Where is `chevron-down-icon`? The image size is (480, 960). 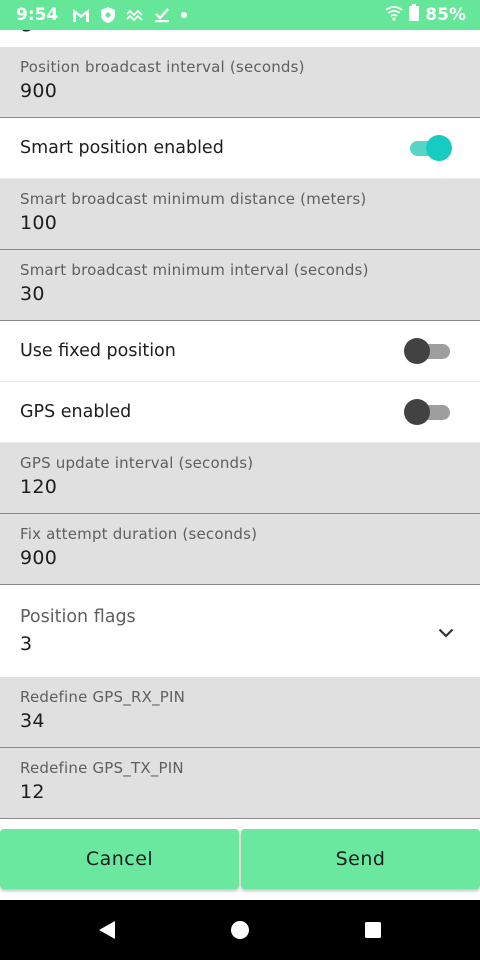
chevron-down-icon is located at coordinates (446, 632).